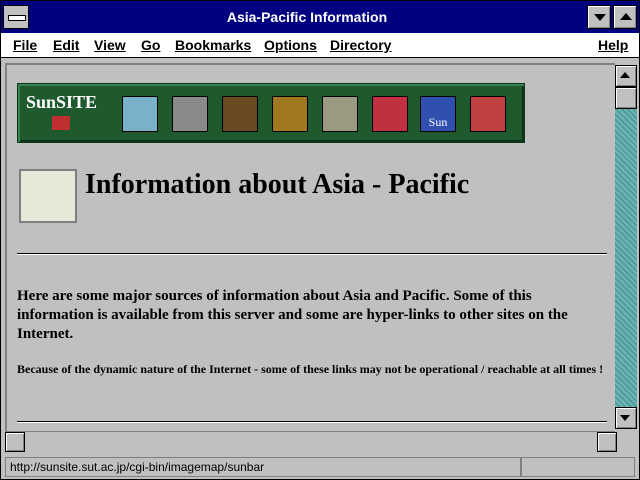 This screenshot has height=480, width=640. I want to click on menu-options: Options, so click(290, 45).